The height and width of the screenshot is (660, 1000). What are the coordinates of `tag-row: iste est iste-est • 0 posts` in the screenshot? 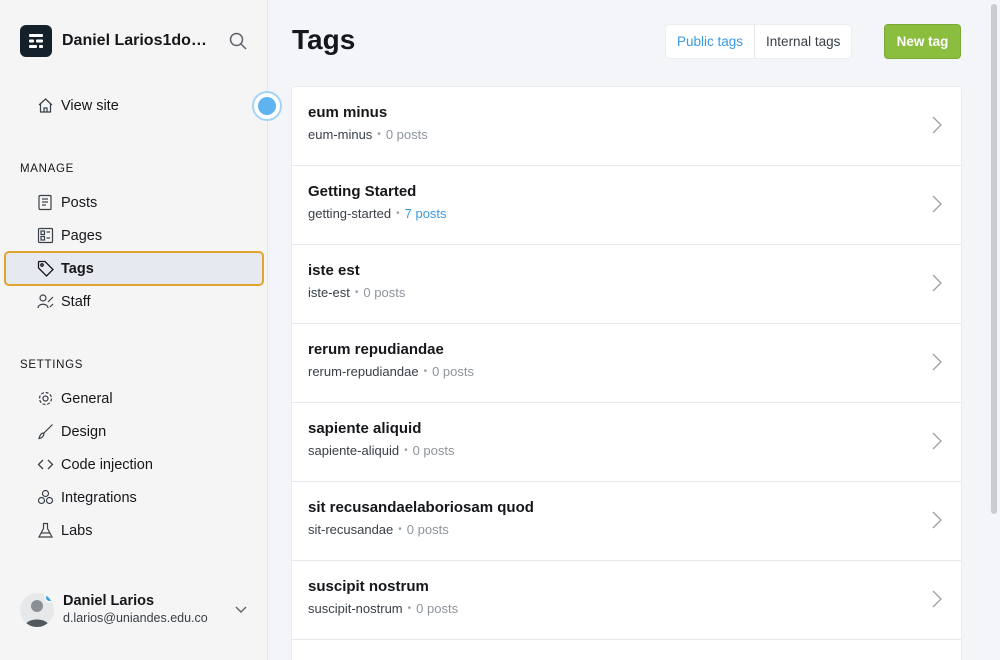 It's located at (626, 284).